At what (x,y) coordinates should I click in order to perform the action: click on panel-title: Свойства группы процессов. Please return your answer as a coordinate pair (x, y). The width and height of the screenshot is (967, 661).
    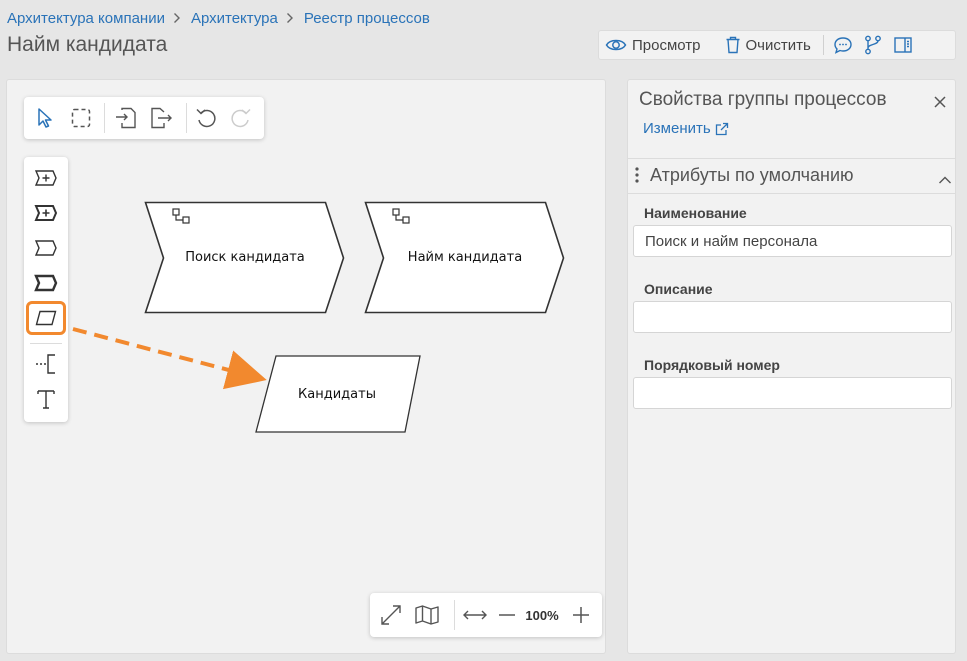
    Looking at the image, I should click on (763, 99).